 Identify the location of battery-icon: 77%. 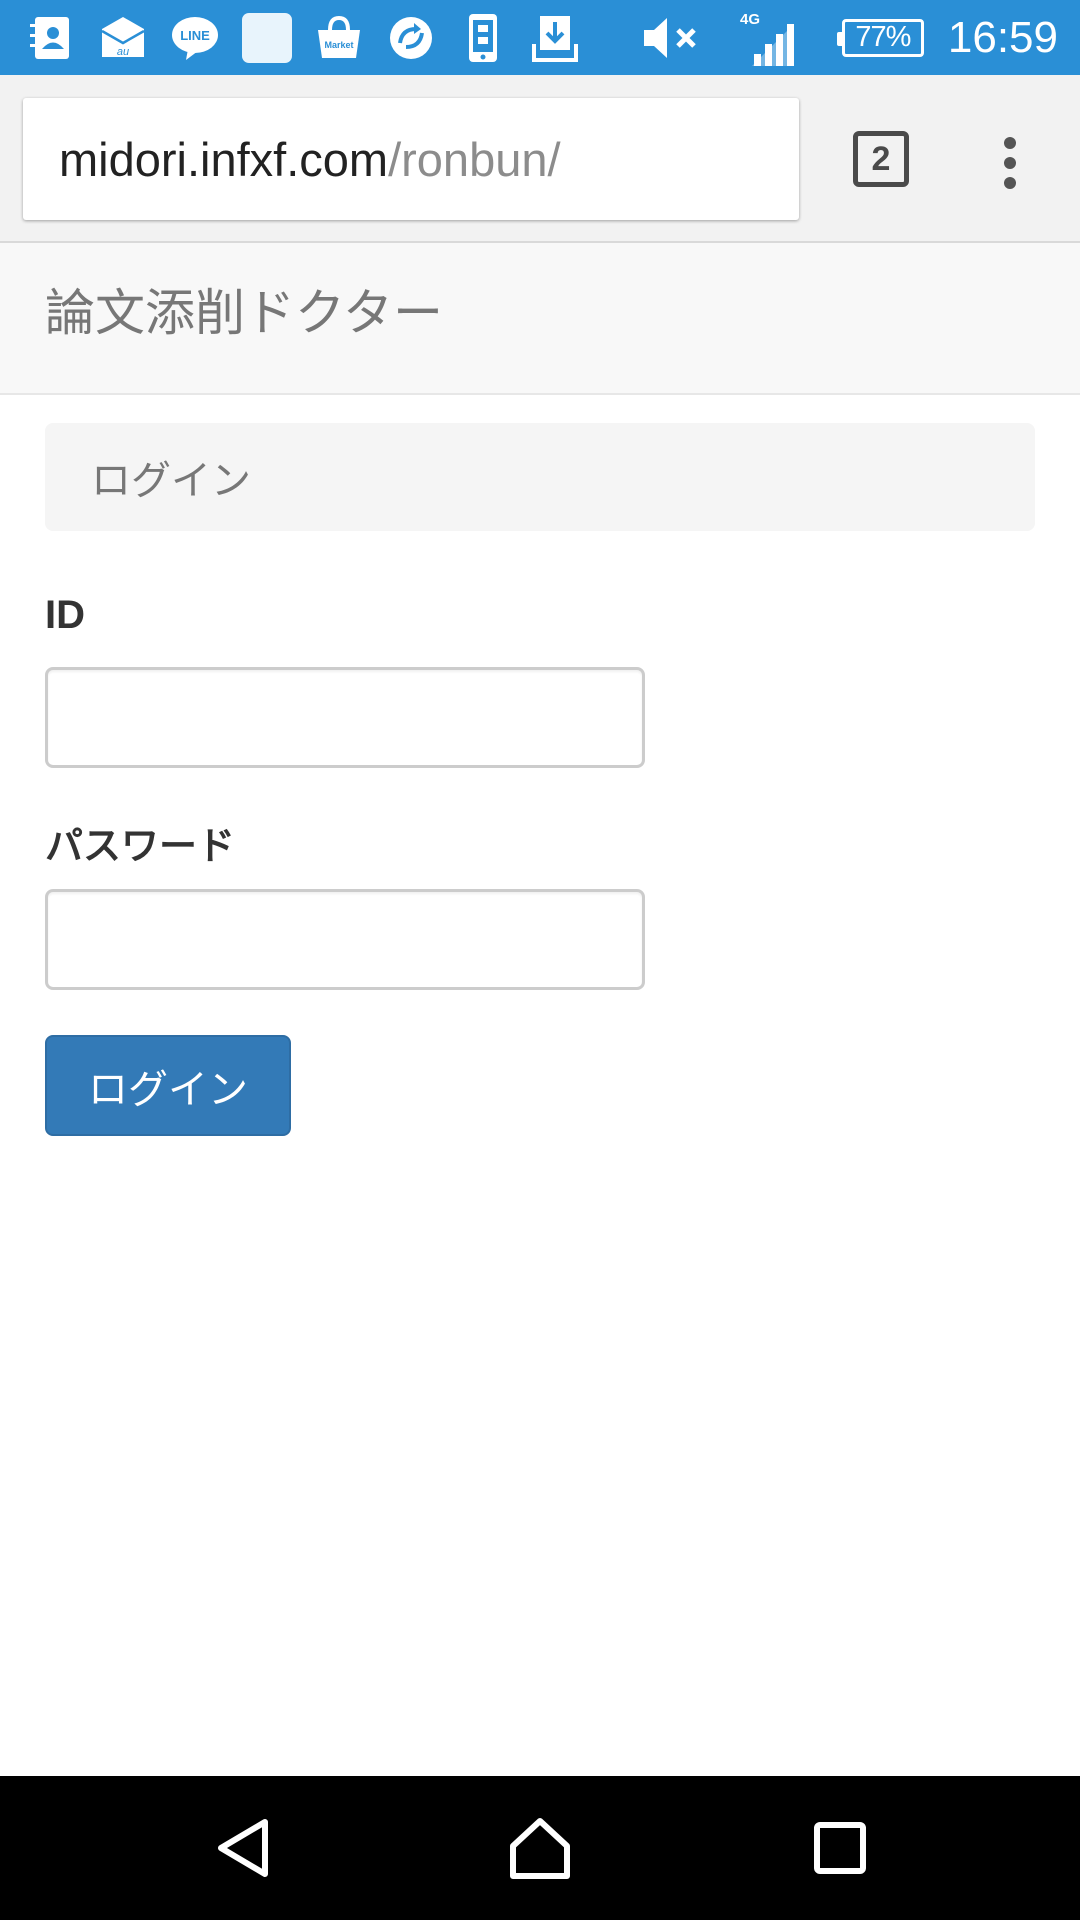
(880, 37).